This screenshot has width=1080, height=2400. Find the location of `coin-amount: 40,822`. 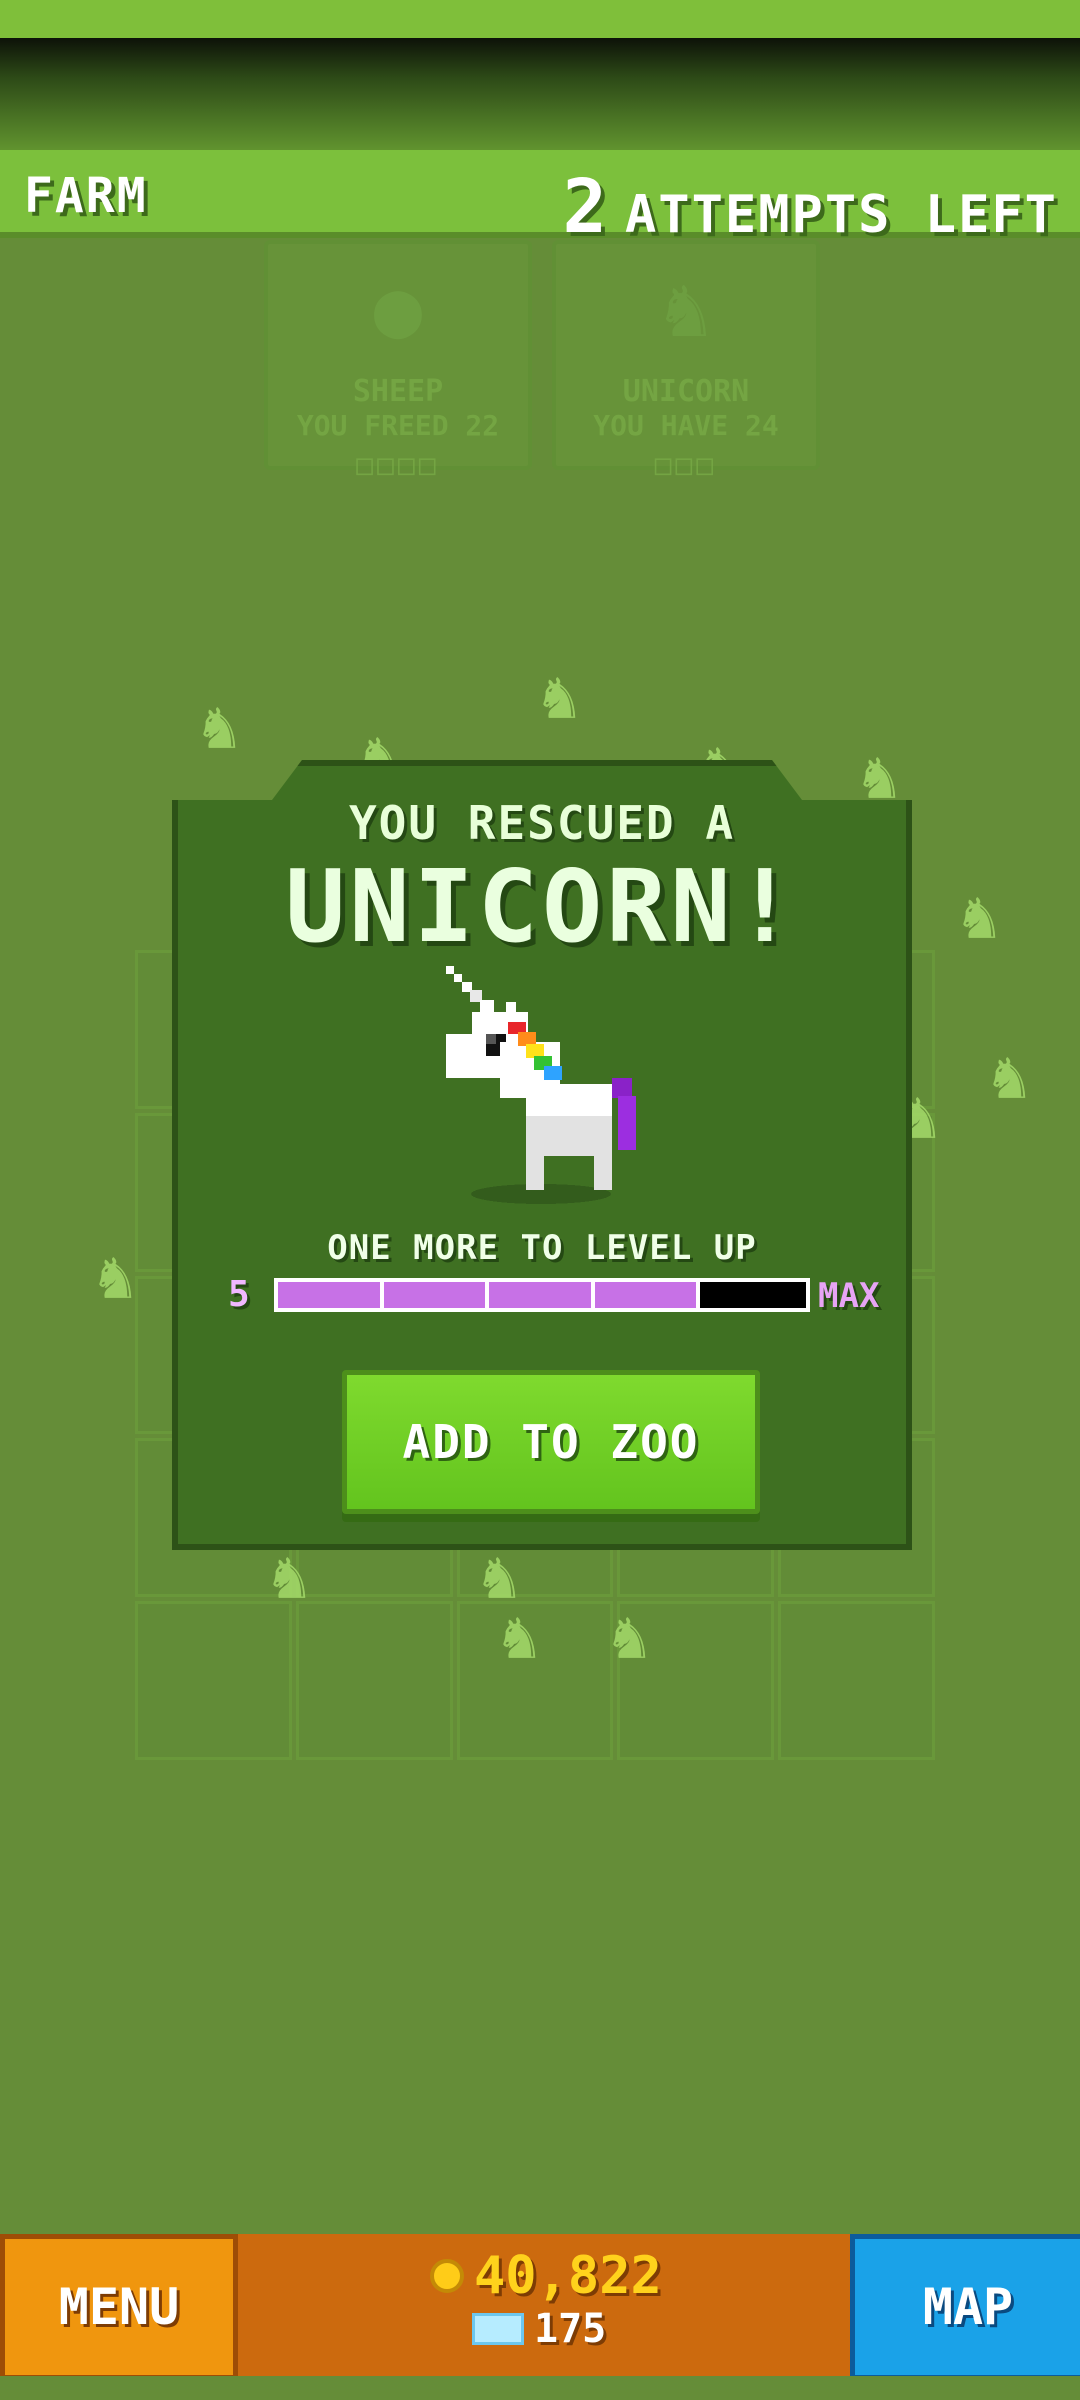

coin-amount: 40,822 is located at coordinates (568, 2276).